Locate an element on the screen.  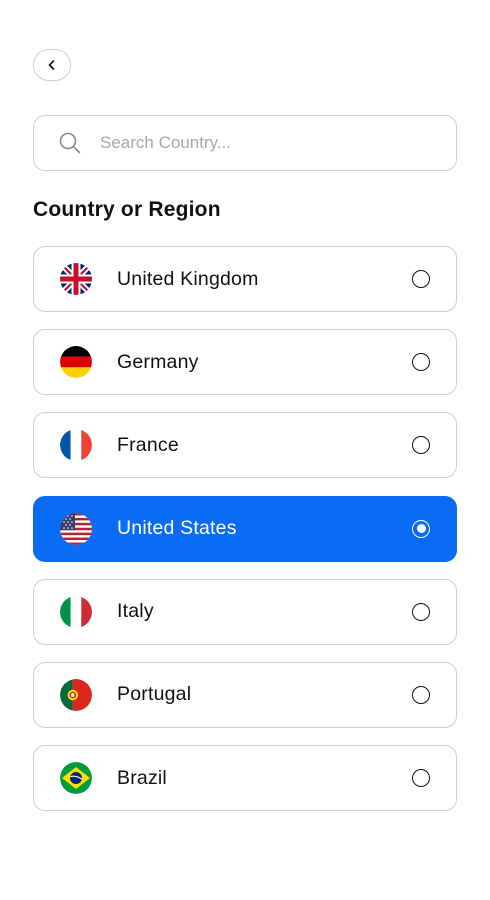
search-icon is located at coordinates (70, 143).